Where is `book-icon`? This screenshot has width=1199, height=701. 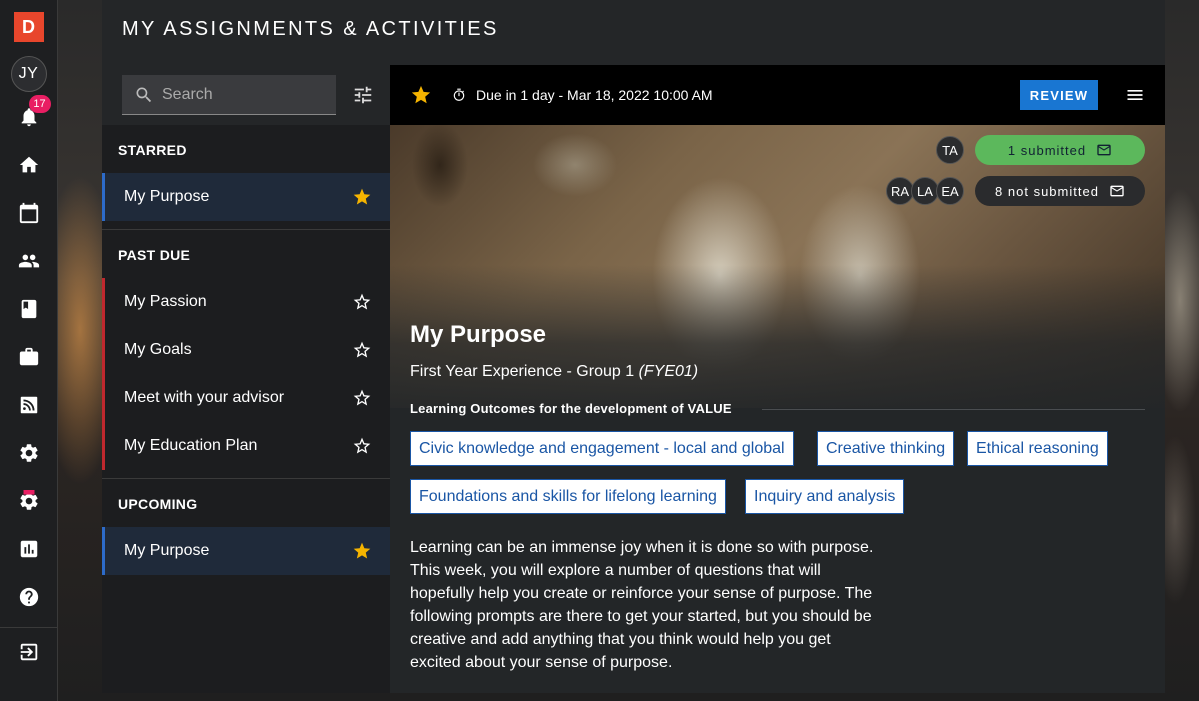 book-icon is located at coordinates (28, 309).